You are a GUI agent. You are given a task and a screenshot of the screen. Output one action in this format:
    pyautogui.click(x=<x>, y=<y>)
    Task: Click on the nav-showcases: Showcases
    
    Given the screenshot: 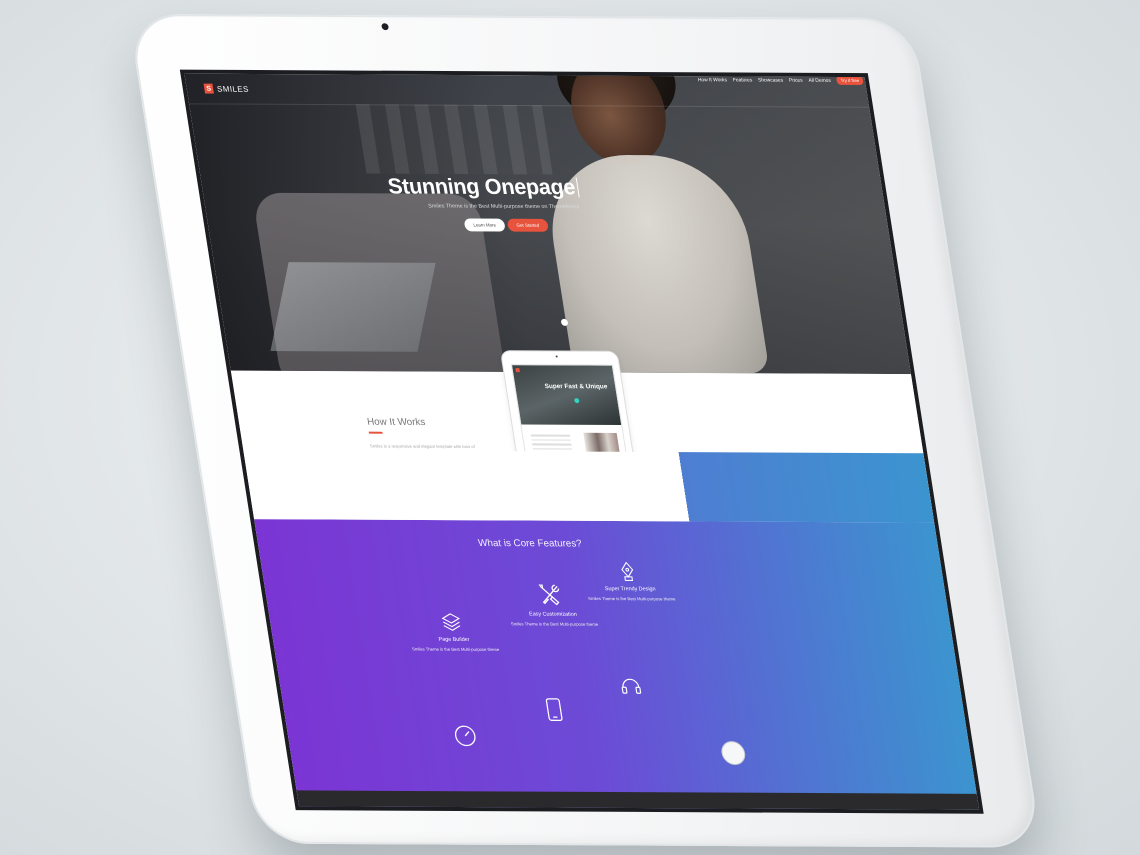 What is the action you would take?
    pyautogui.click(x=771, y=80)
    